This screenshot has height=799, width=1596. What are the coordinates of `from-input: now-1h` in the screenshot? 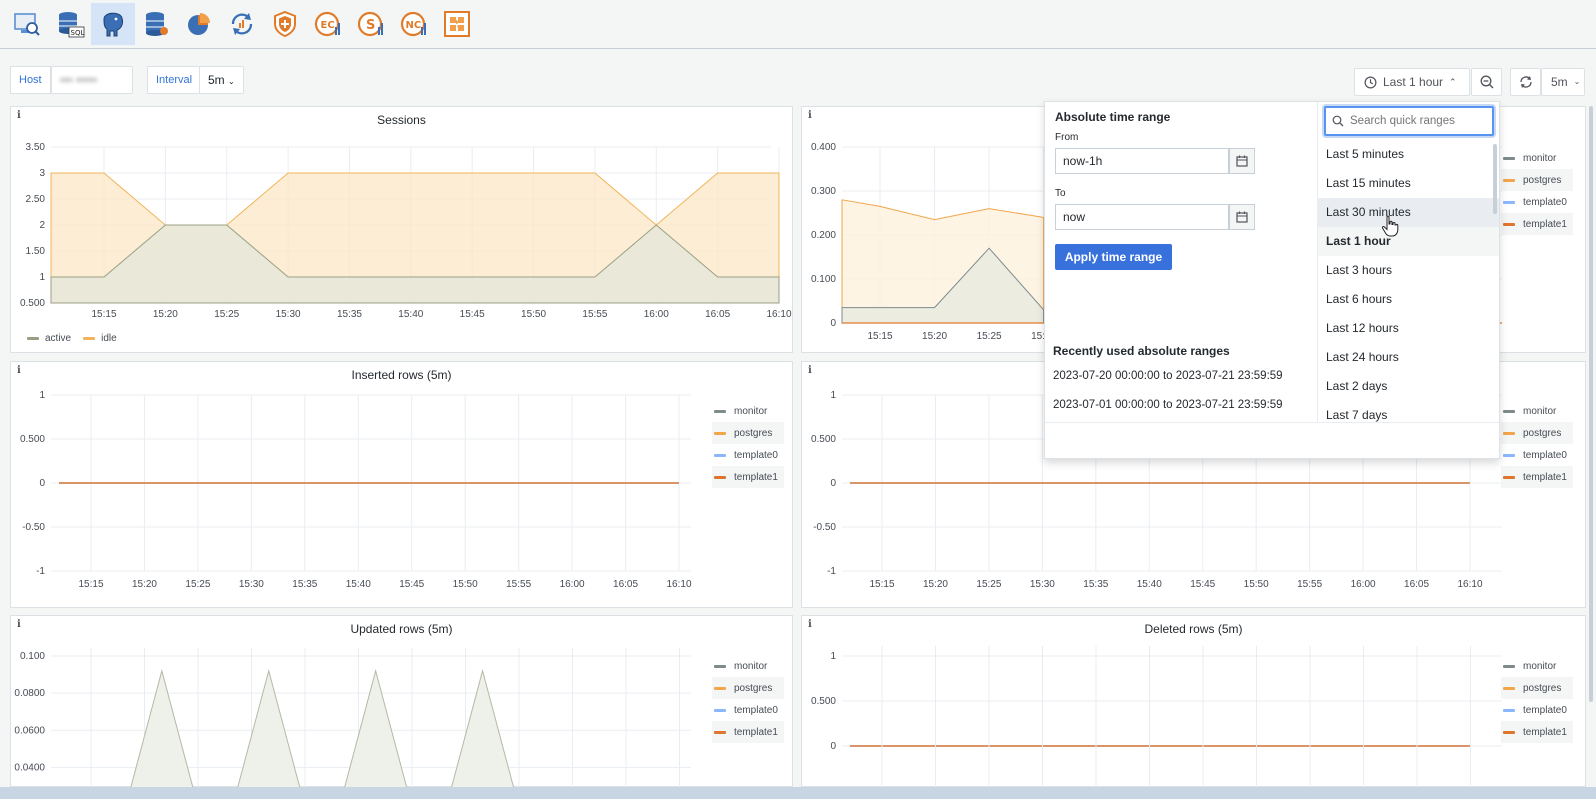 It's located at (1142, 161).